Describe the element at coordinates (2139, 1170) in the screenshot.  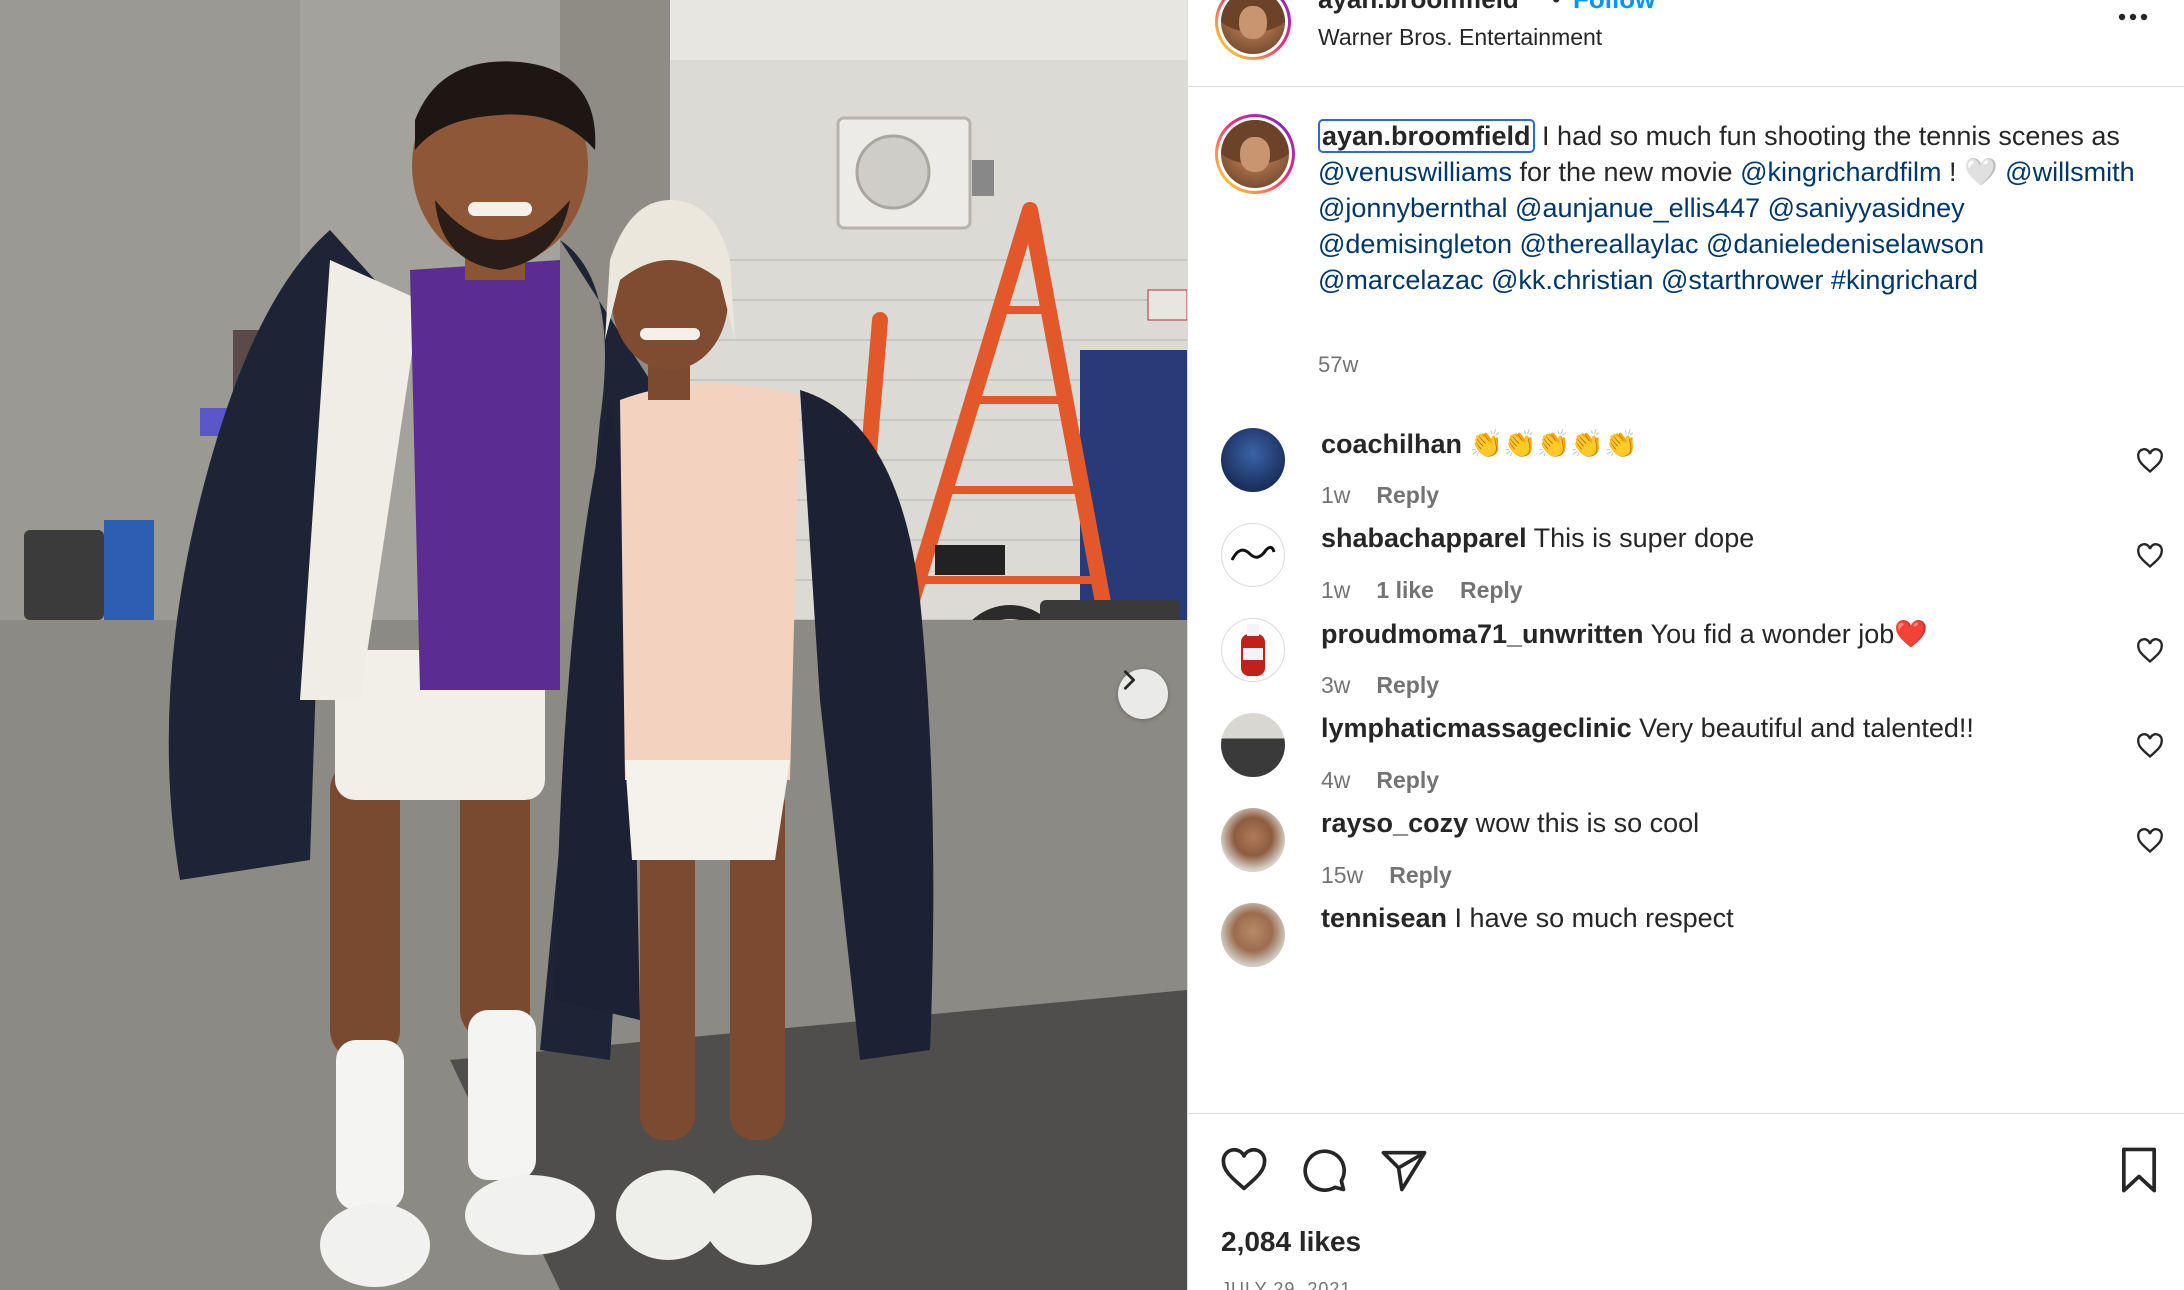
I see `bookmark-icon` at that location.